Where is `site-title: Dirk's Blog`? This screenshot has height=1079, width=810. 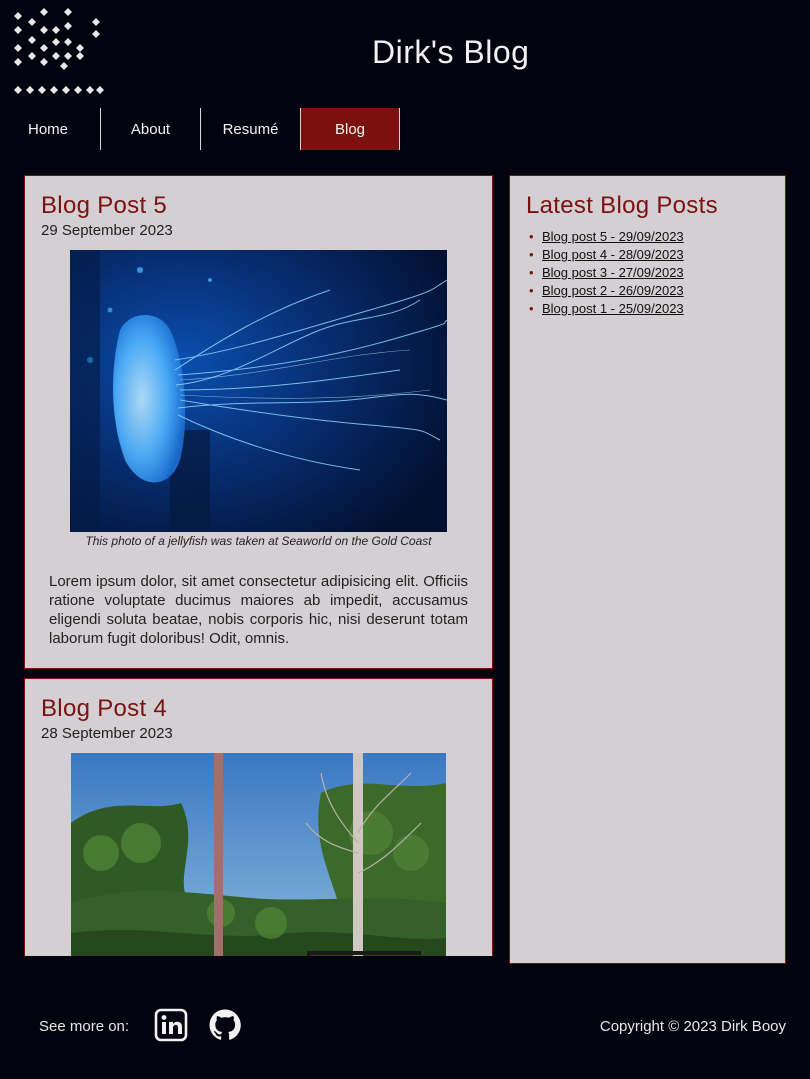 site-title: Dirk's Blog is located at coordinates (451, 52).